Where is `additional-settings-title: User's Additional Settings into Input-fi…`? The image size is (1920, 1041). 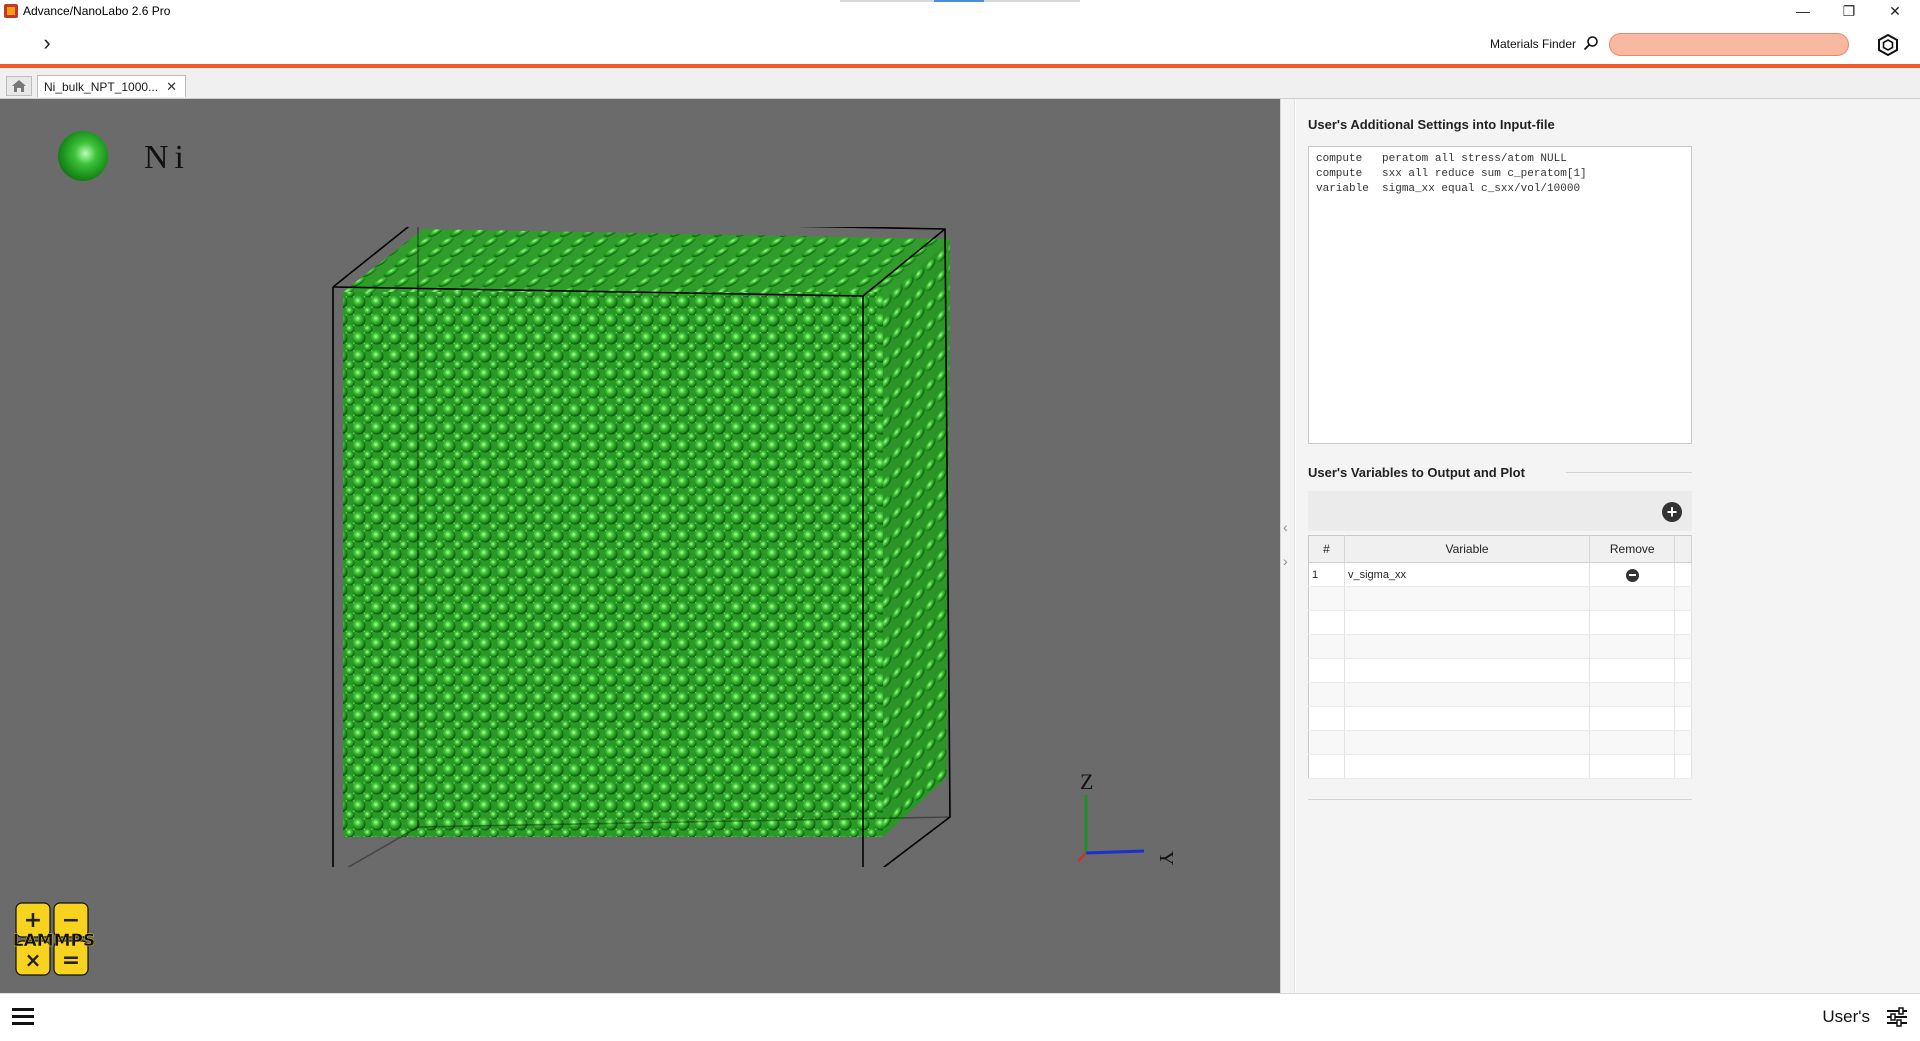 additional-settings-title: User's Additional Settings into Input-fi… is located at coordinates (1431, 124).